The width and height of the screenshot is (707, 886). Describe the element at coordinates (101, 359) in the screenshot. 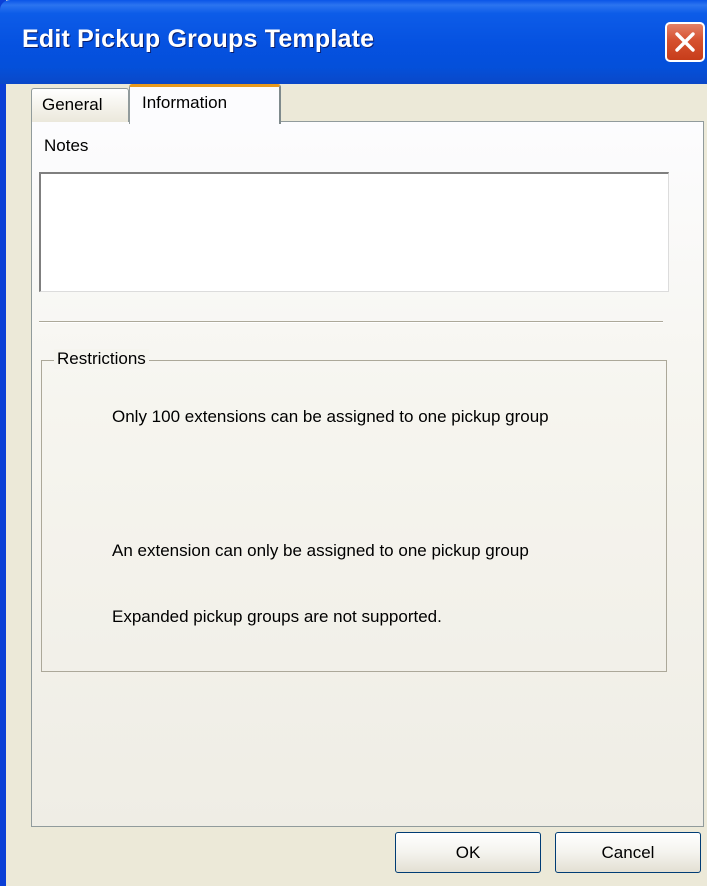

I see `restrictions-legend: Restrictions` at that location.